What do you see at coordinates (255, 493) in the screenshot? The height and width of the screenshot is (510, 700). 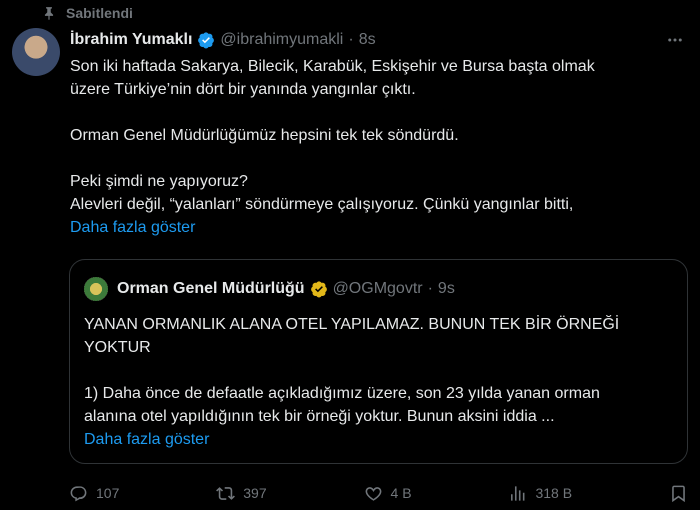 I see `repost-count: 397` at bounding box center [255, 493].